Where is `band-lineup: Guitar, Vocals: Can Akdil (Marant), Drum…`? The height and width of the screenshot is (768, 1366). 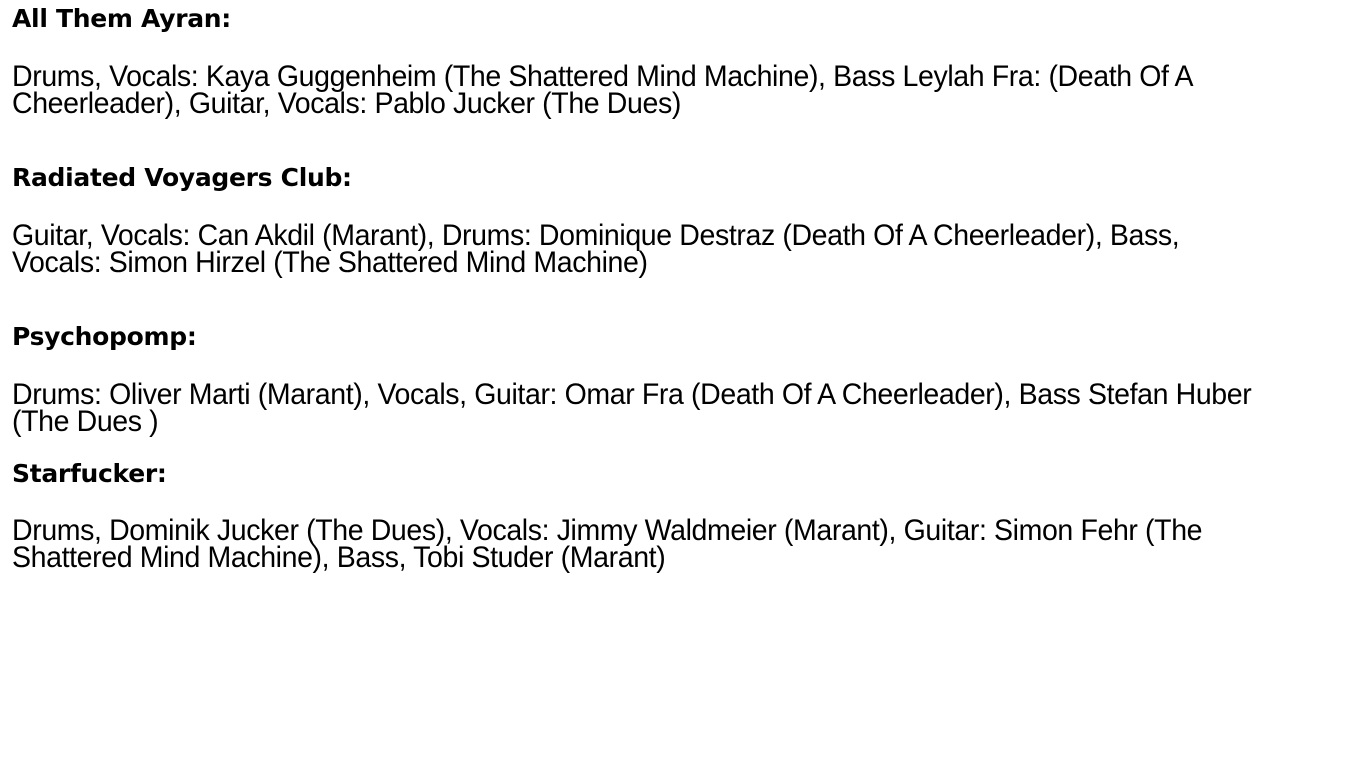 band-lineup: Guitar, Vocals: Can Akdil (Marant), Drum… is located at coordinates (596, 249).